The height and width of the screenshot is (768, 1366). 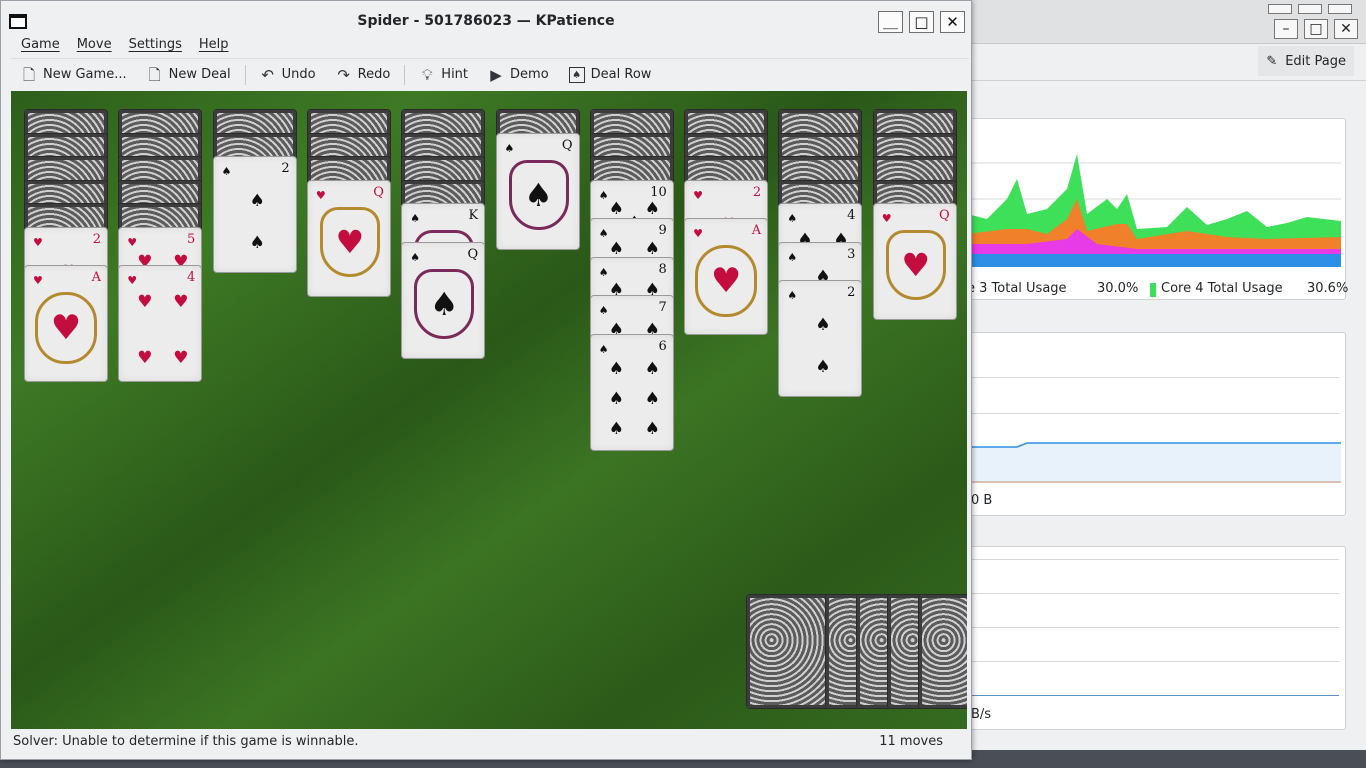 What do you see at coordinates (199, 74) in the screenshot?
I see `new-deal-label: New Deal` at bounding box center [199, 74].